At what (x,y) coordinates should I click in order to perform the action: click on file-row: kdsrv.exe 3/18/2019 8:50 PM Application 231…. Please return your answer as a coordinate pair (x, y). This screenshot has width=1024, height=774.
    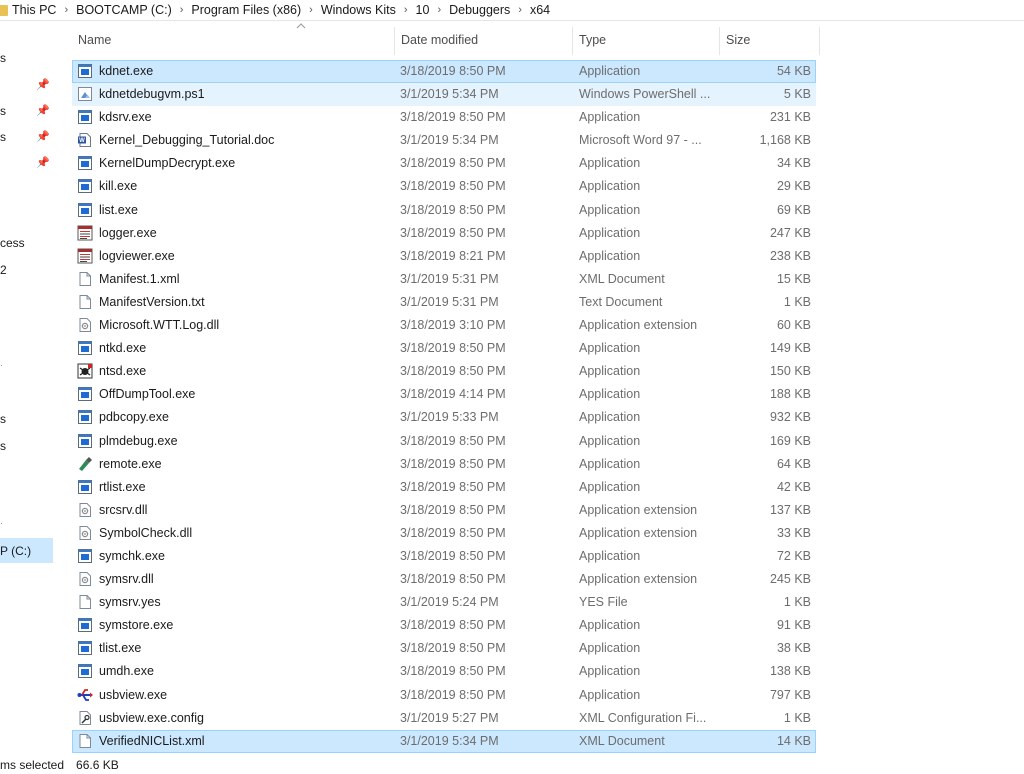
    Looking at the image, I should click on (444, 117).